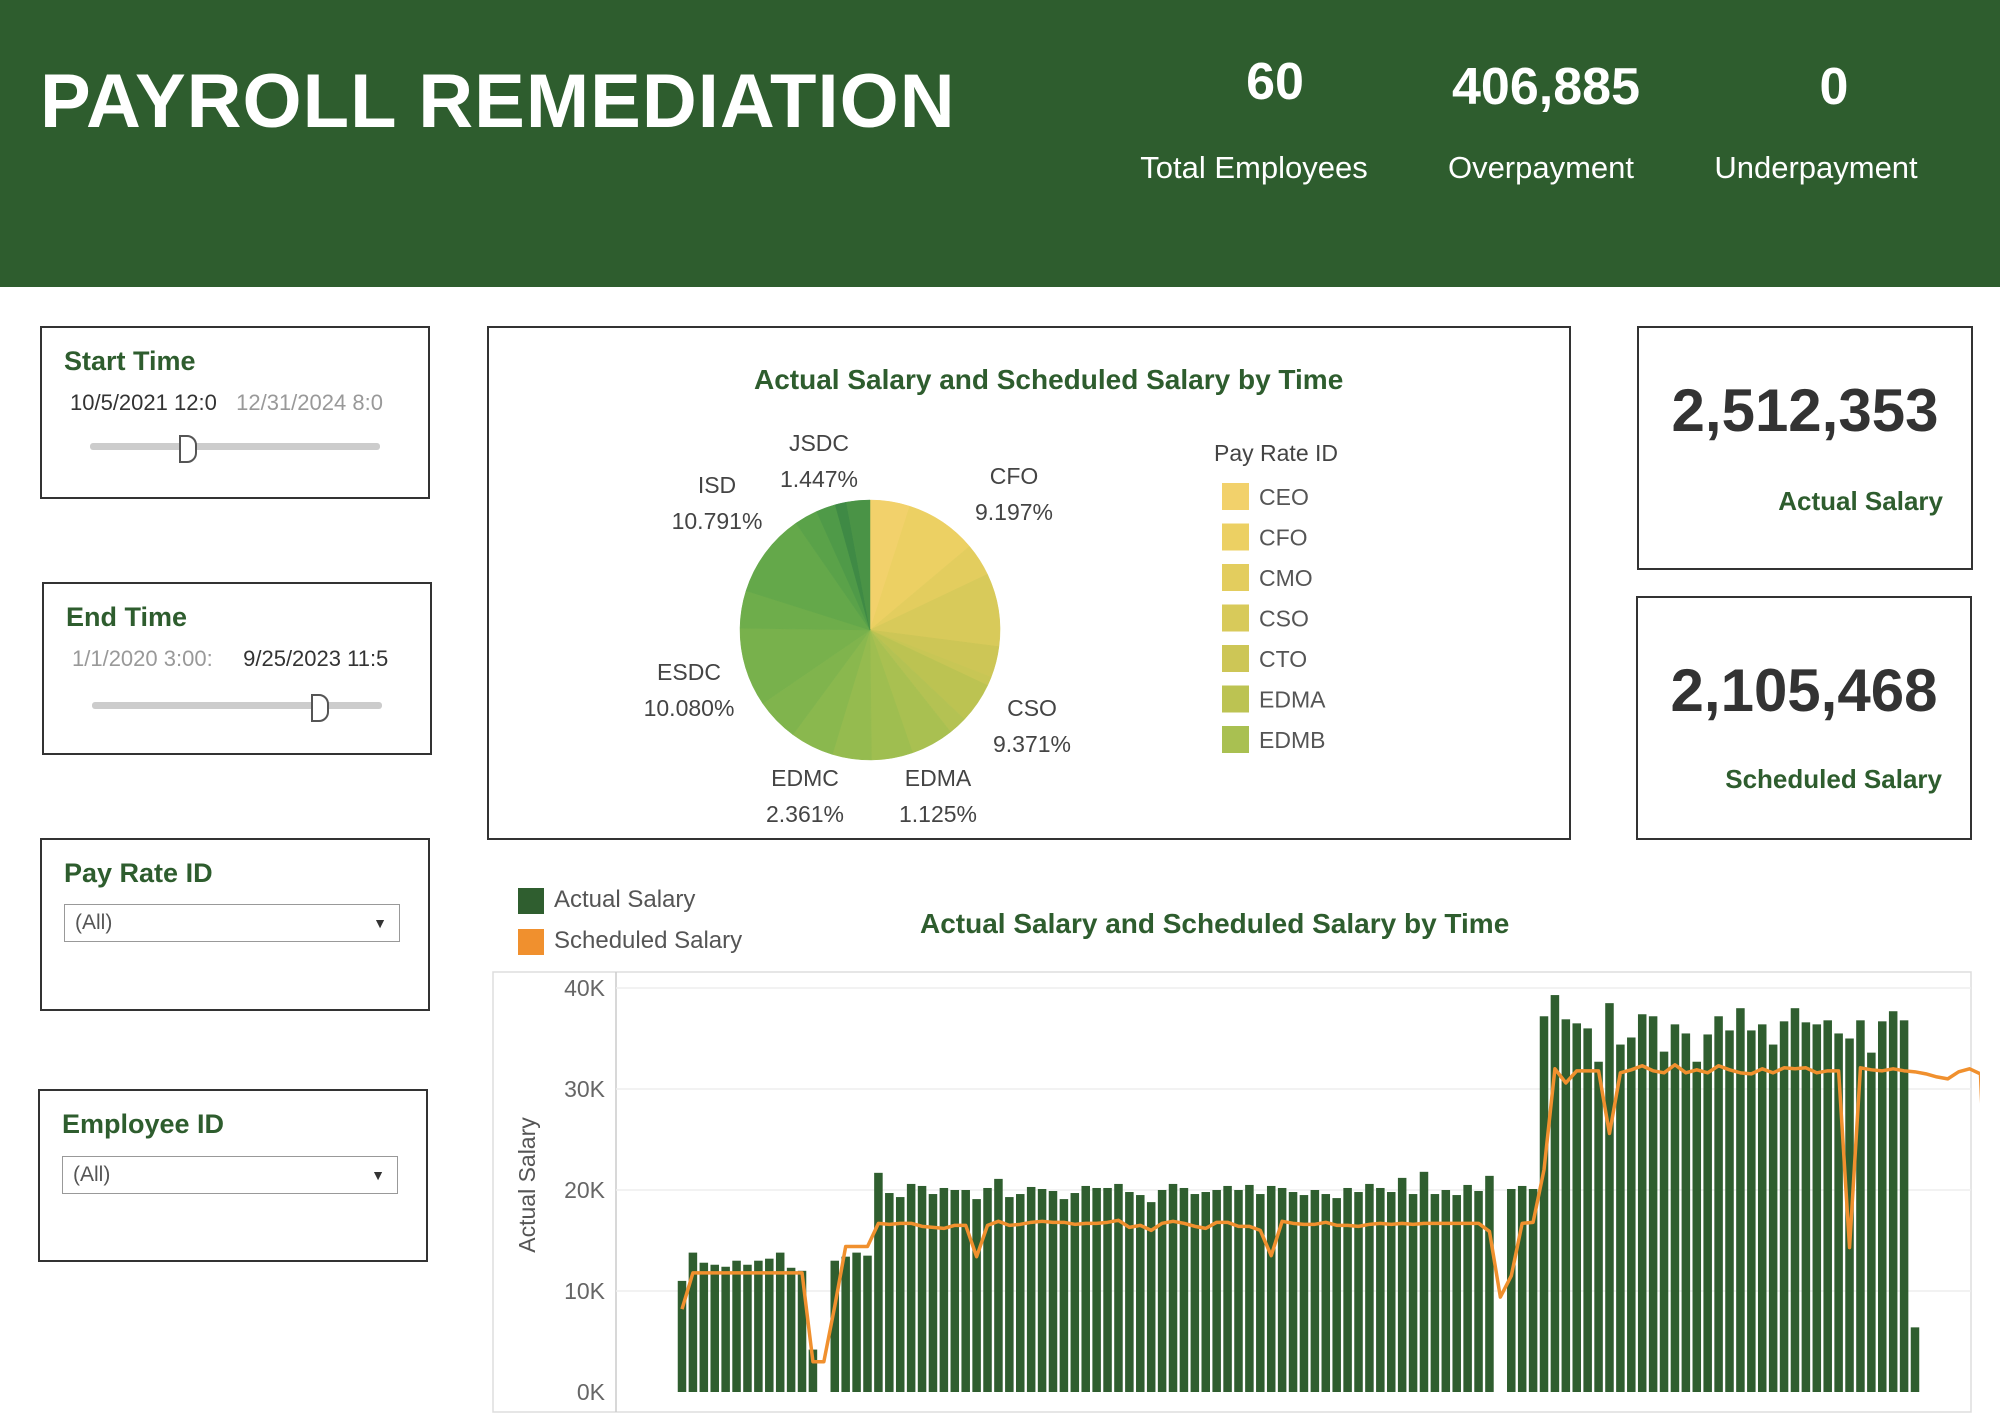 Image resolution: width=2000 pixels, height=1414 pixels. Describe the element at coordinates (235, 446) in the screenshot. I see `start-time-slider-track` at that location.